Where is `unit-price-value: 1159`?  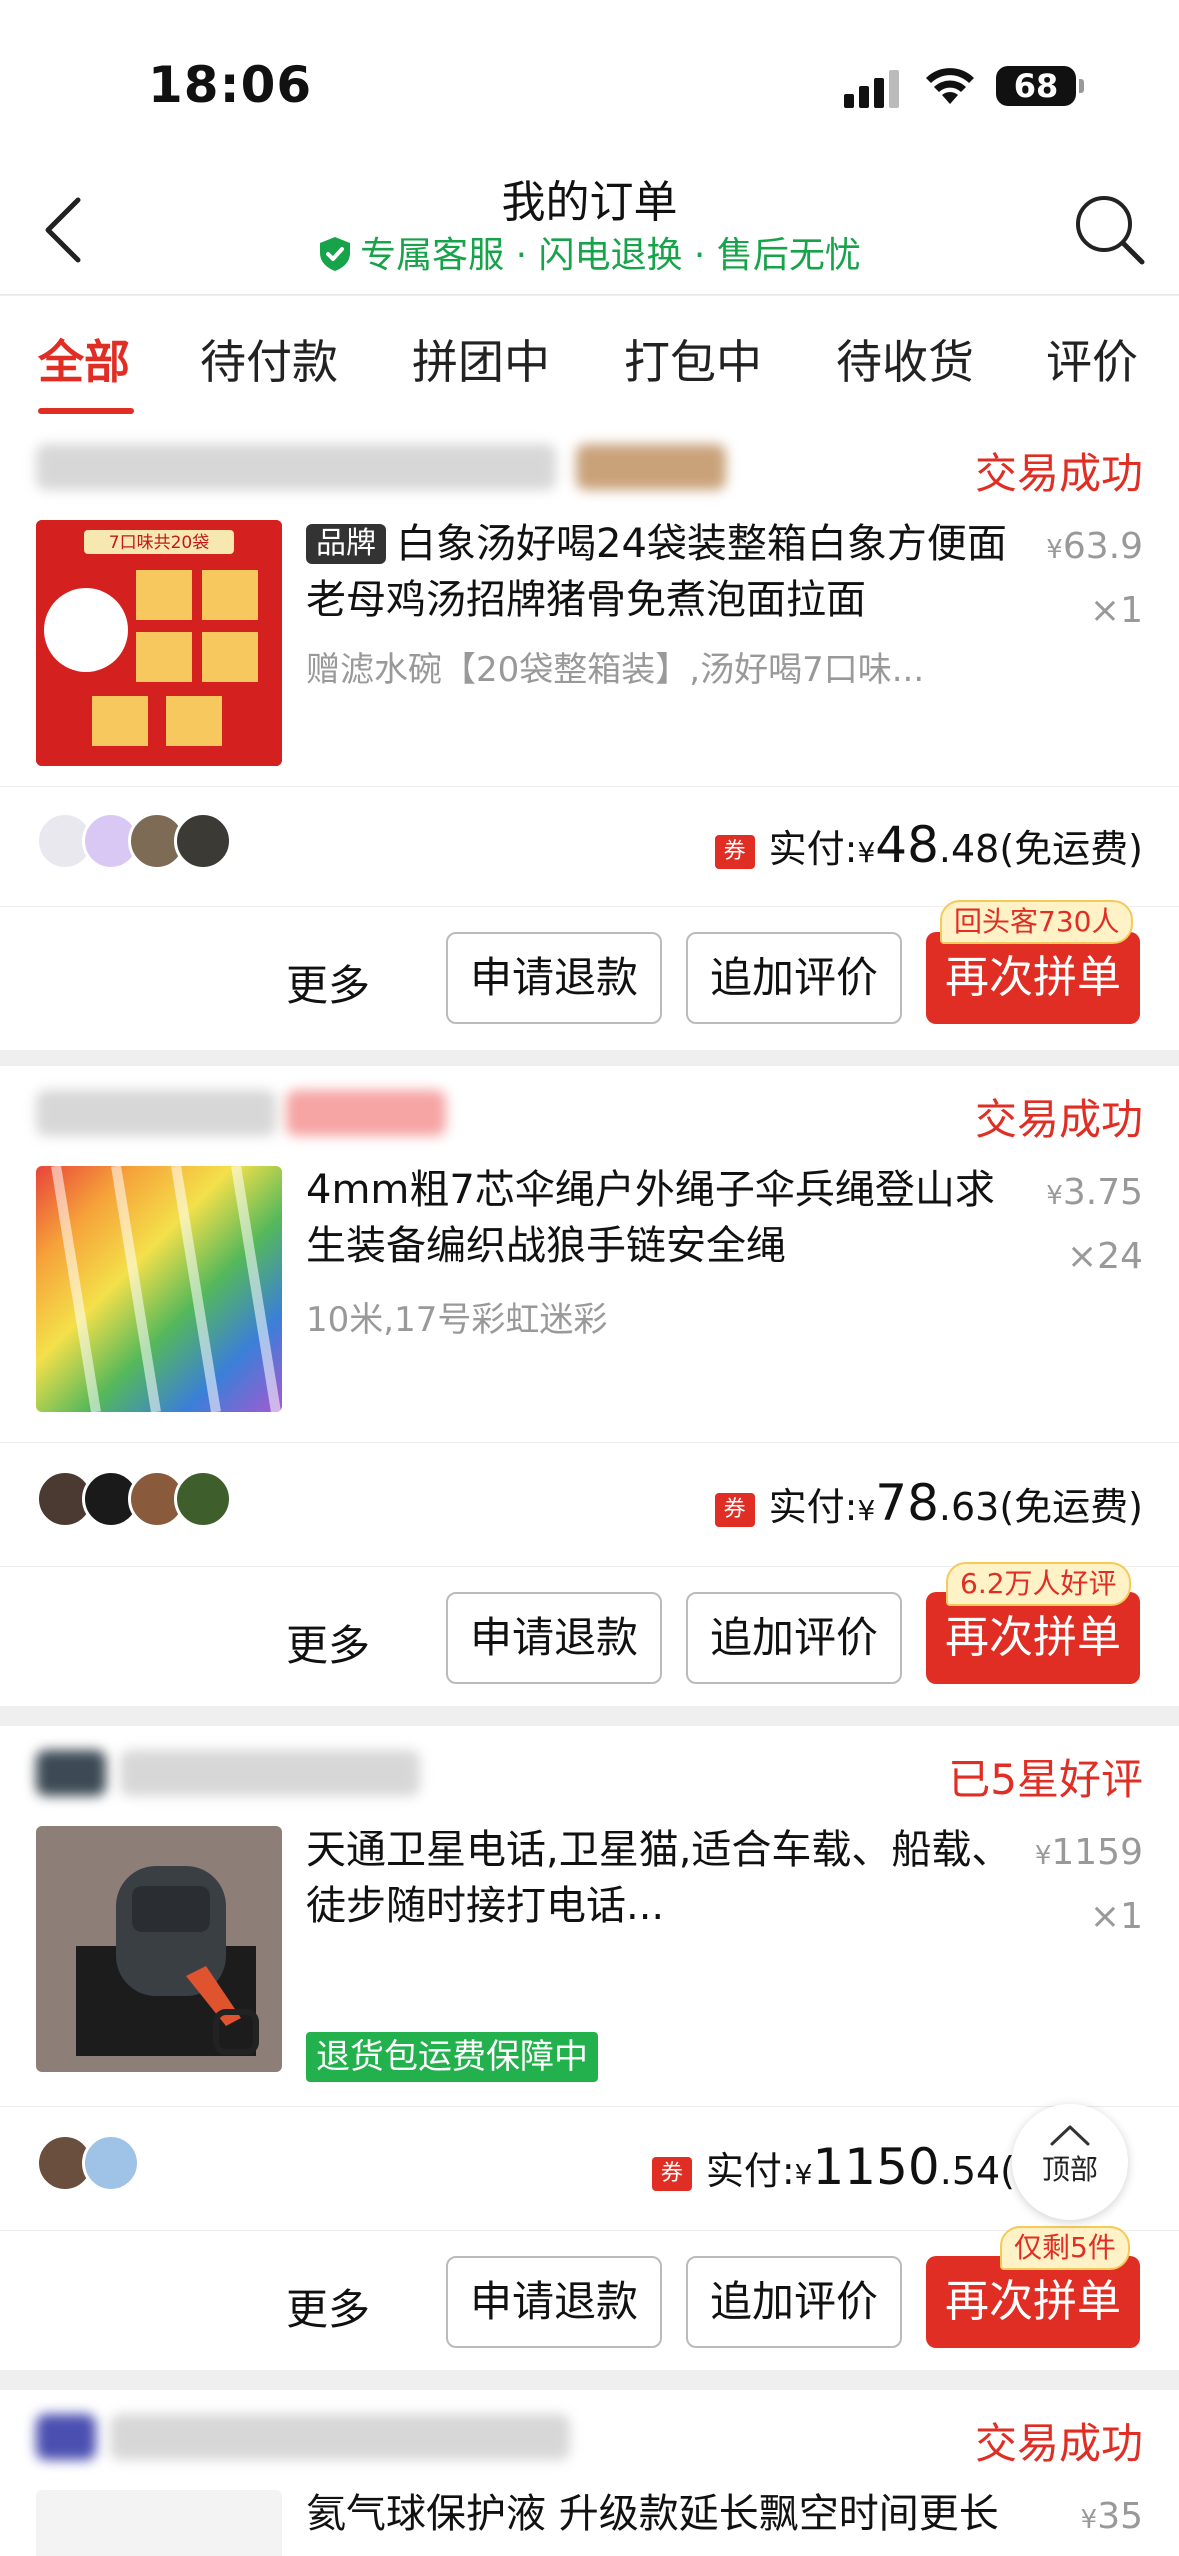 unit-price-value: 1159 is located at coordinates (1097, 1852).